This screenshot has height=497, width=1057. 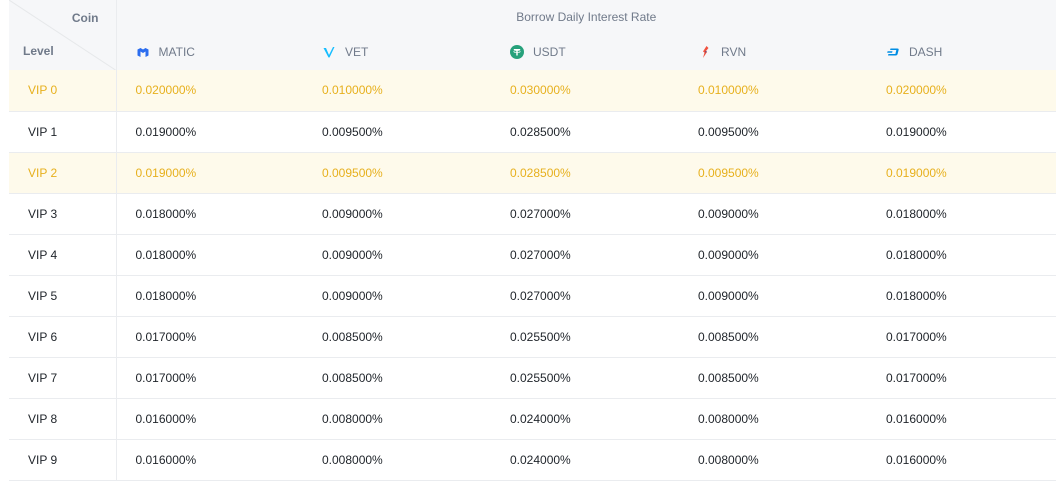 What do you see at coordinates (63, 460) in the screenshot?
I see `level-cell: VIP 9` at bounding box center [63, 460].